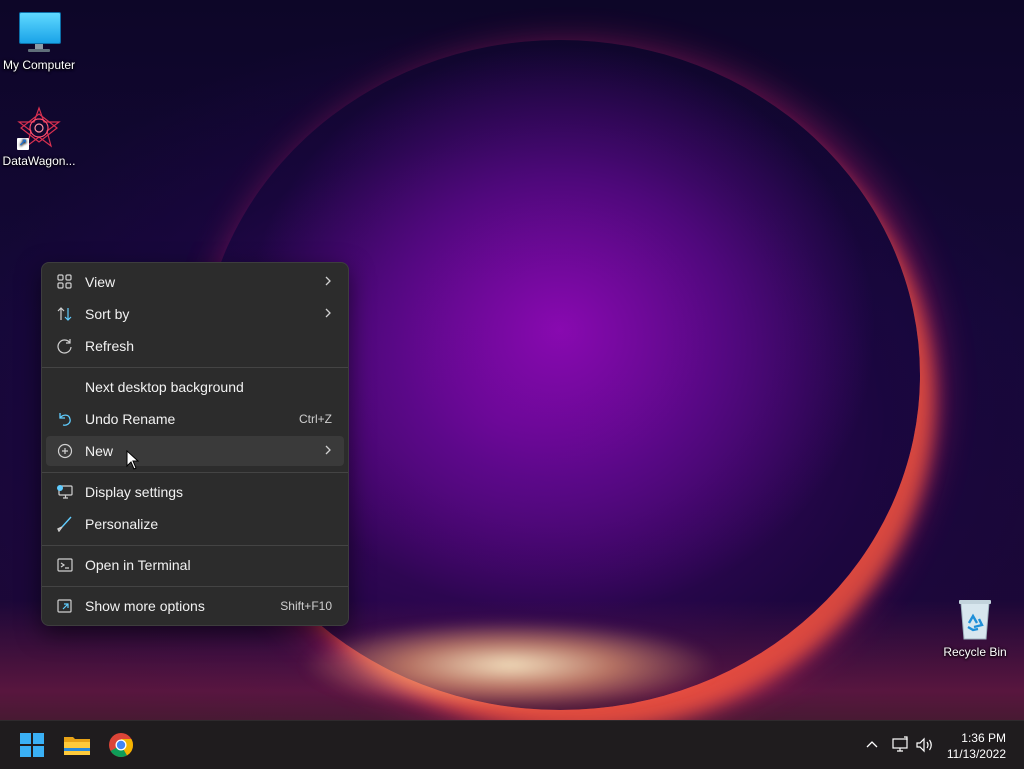 The image size is (1024, 769). Describe the element at coordinates (512, 744) in the screenshot. I see `taskbar: 1:36 PM 11/13/2022` at that location.